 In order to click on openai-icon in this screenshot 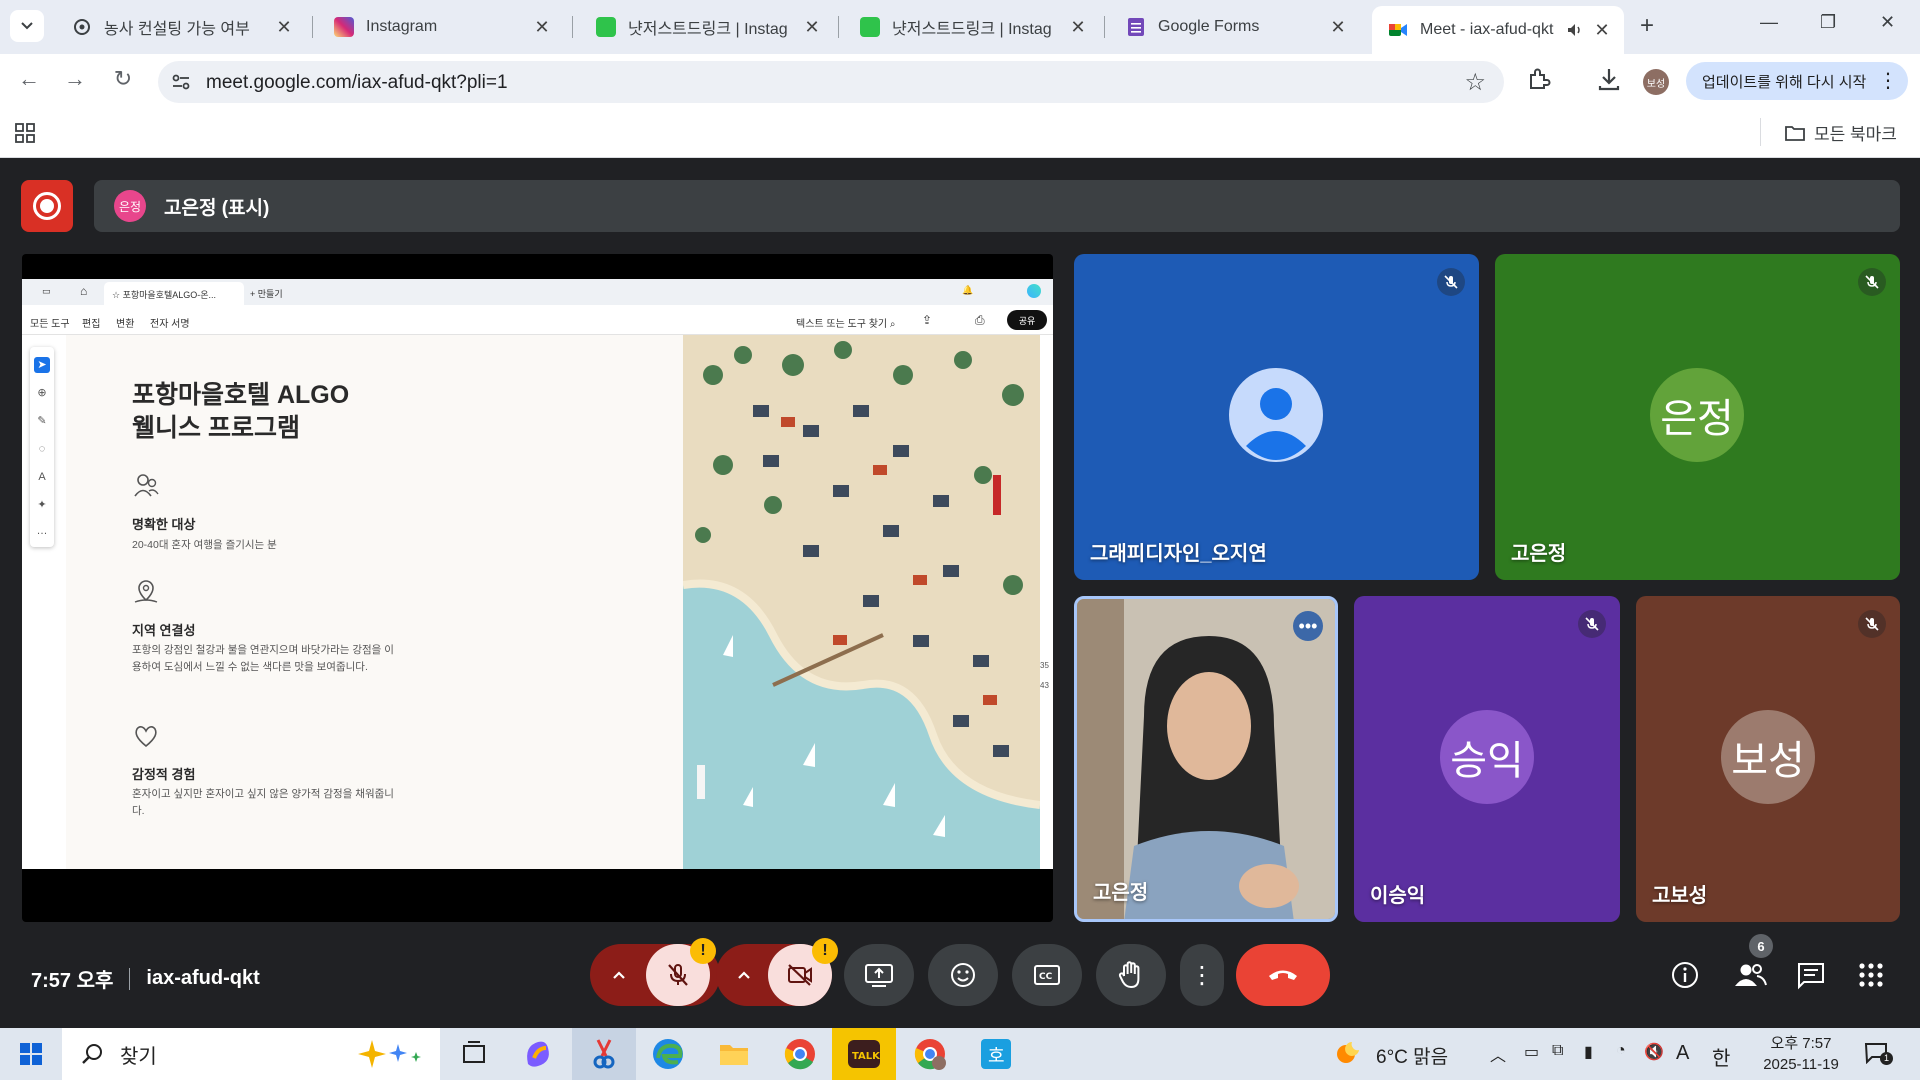, I will do `click(82, 27)`.